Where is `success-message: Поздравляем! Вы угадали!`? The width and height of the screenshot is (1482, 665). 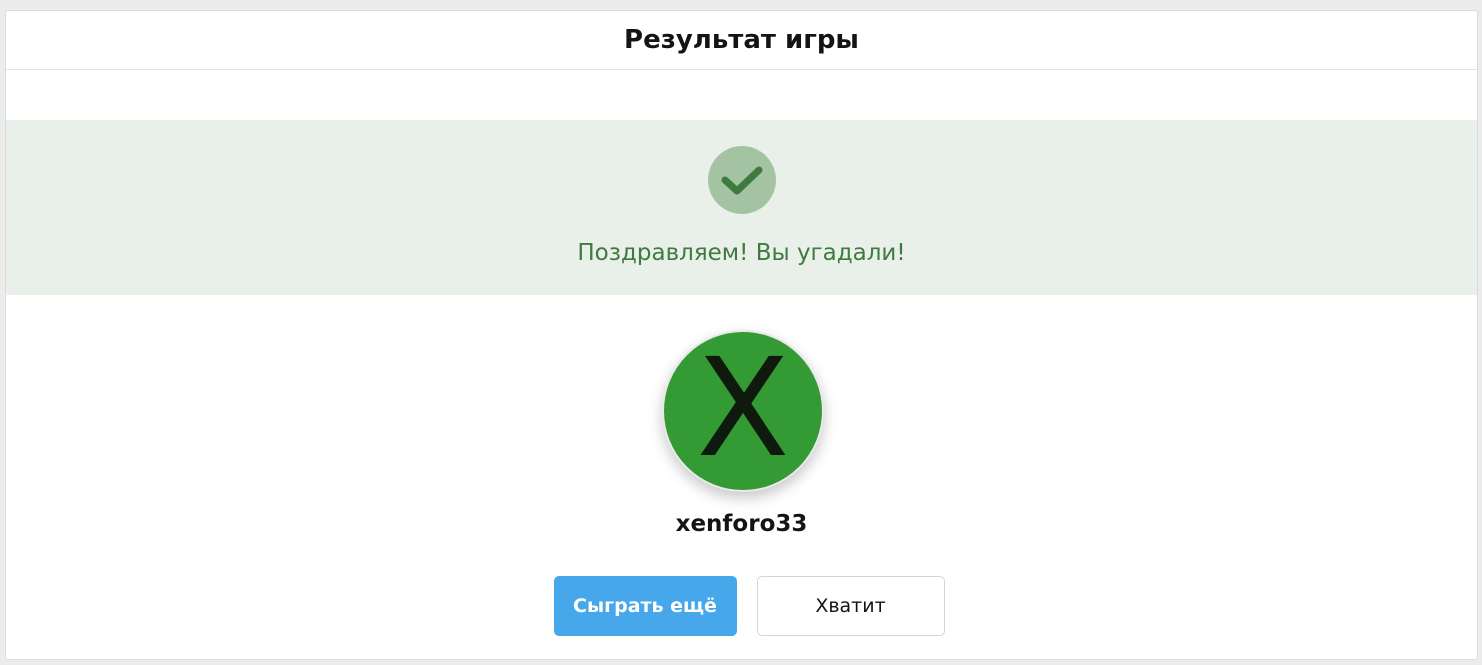 success-message: Поздравляем! Вы угадали! is located at coordinates (741, 253).